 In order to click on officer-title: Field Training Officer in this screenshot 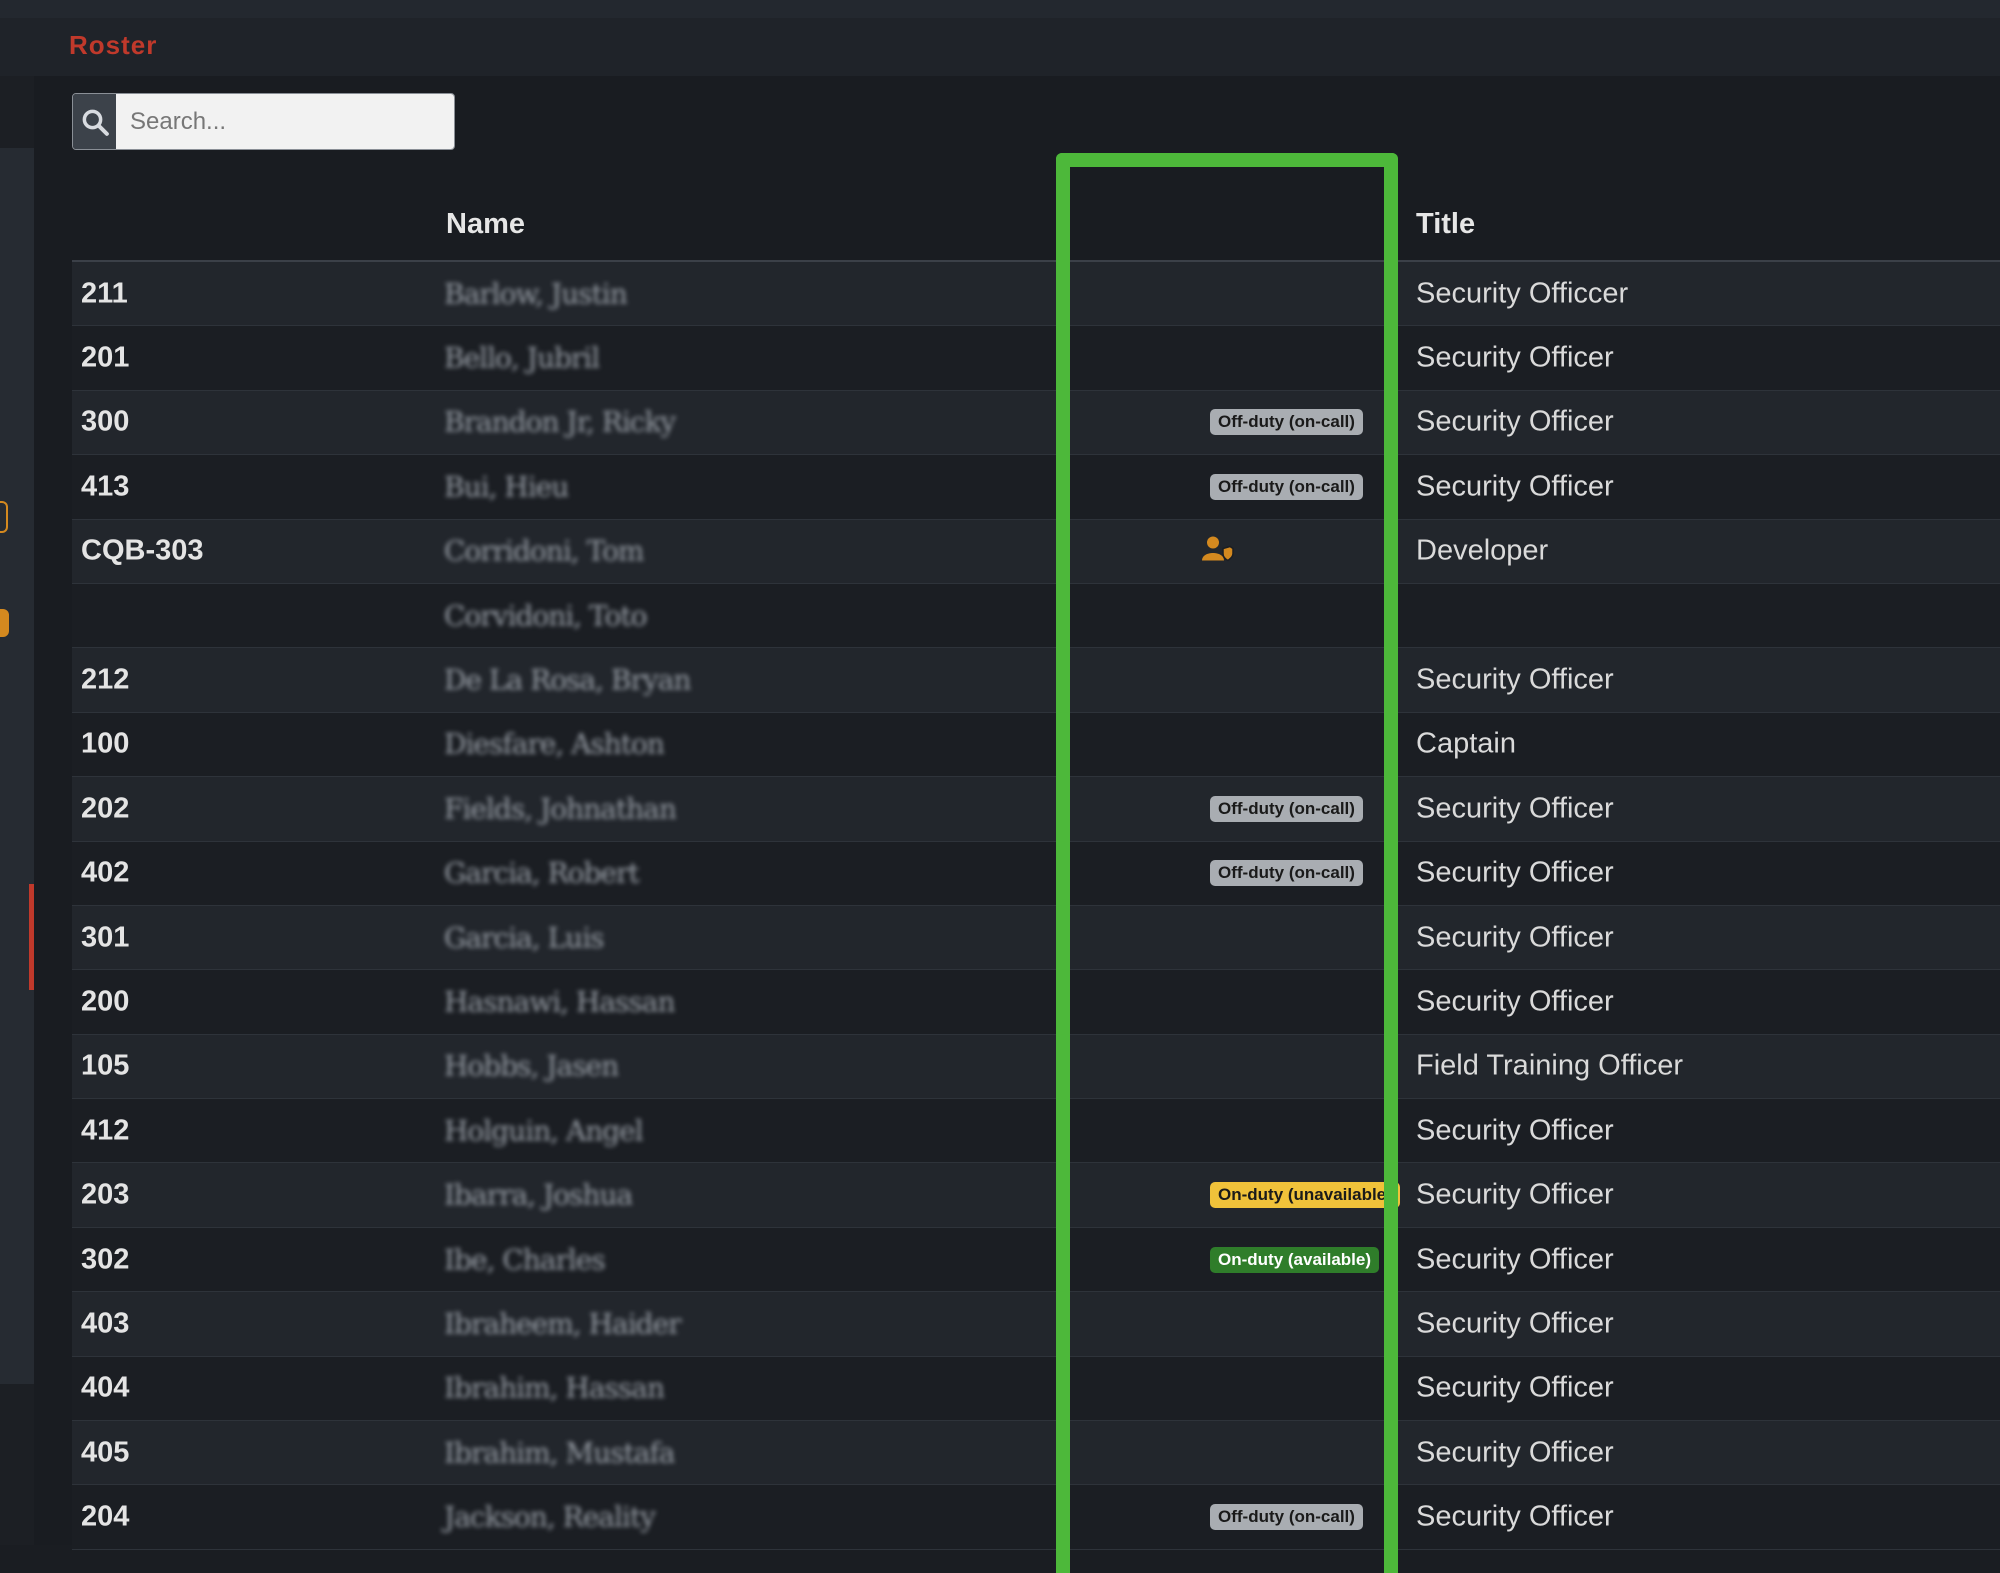, I will do `click(1550, 1065)`.